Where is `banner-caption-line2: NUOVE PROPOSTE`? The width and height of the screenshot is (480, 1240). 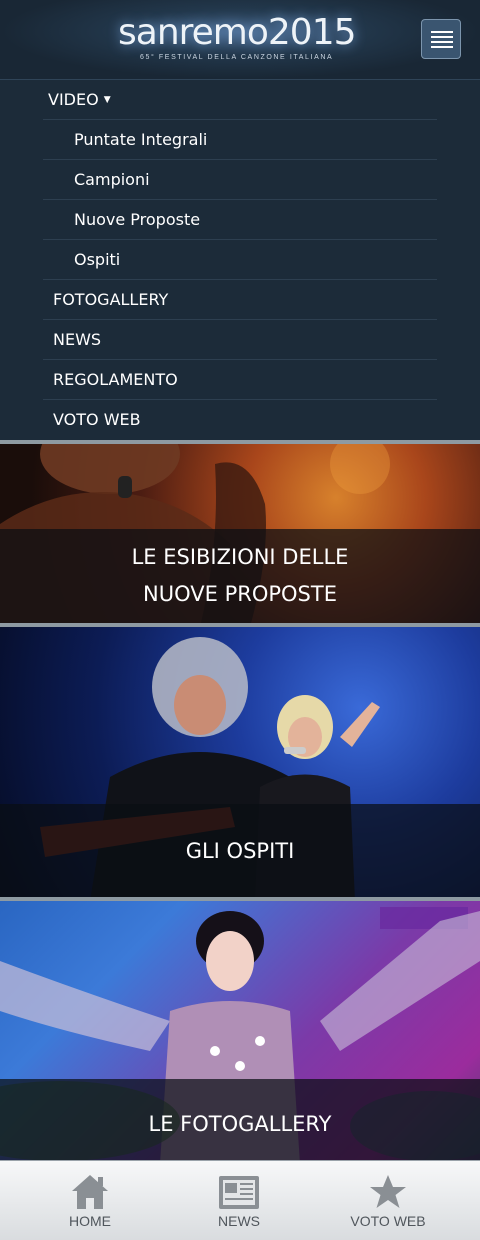
banner-caption-line2: NUOVE PROPOSTE is located at coordinates (240, 594).